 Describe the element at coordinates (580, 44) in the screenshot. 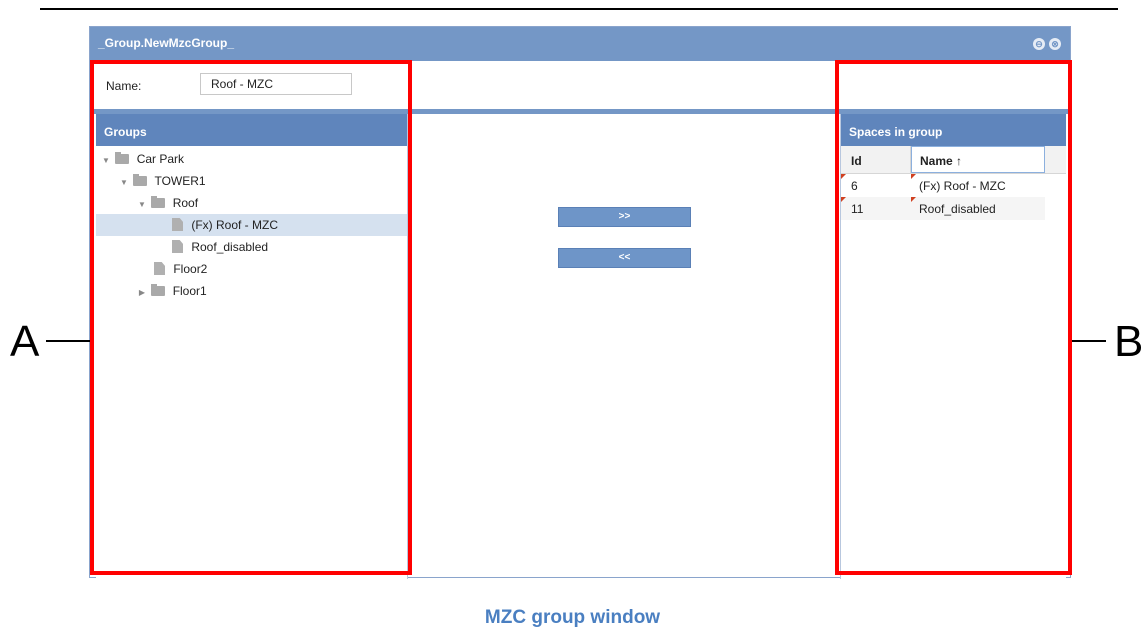

I see `window-titlebar: _Group.NewMzcGroup_ ⊖ ⊗` at that location.